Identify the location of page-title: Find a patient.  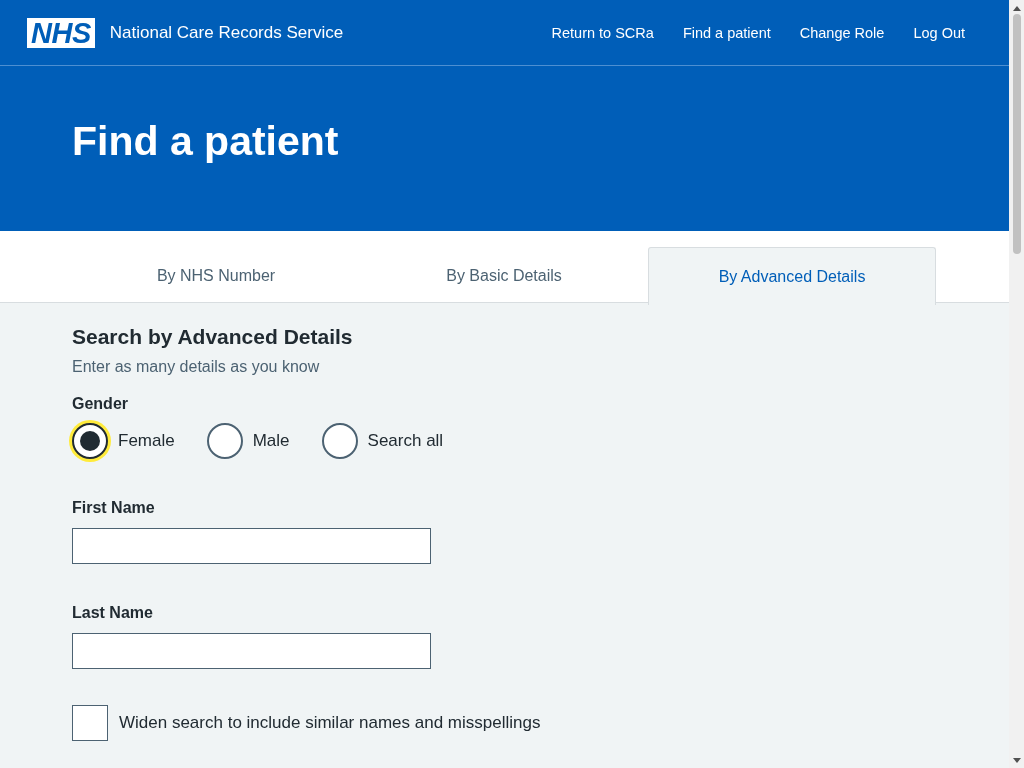
(206, 141).